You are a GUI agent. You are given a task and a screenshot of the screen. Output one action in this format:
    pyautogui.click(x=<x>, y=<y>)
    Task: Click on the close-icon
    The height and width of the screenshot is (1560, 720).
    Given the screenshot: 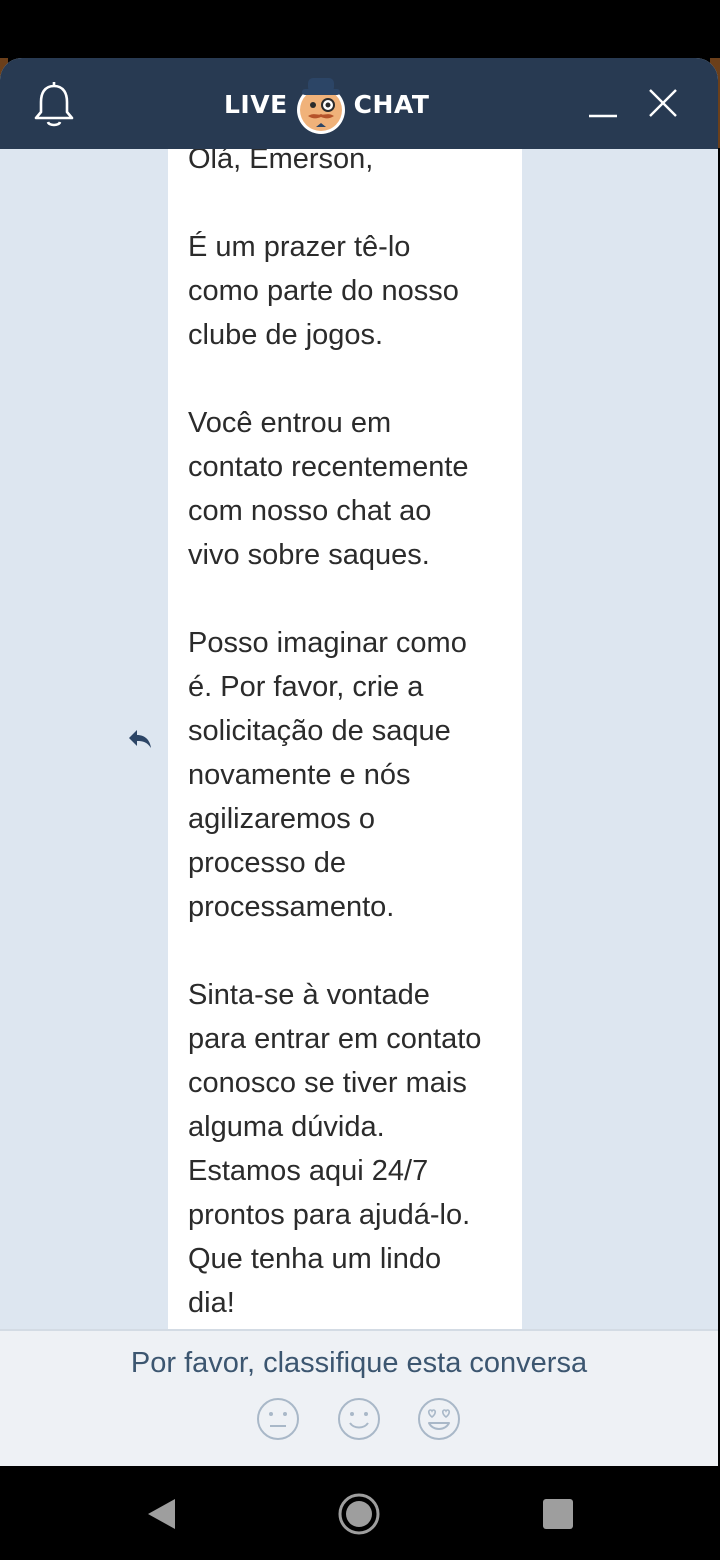 What is the action you would take?
    pyautogui.click(x=663, y=103)
    